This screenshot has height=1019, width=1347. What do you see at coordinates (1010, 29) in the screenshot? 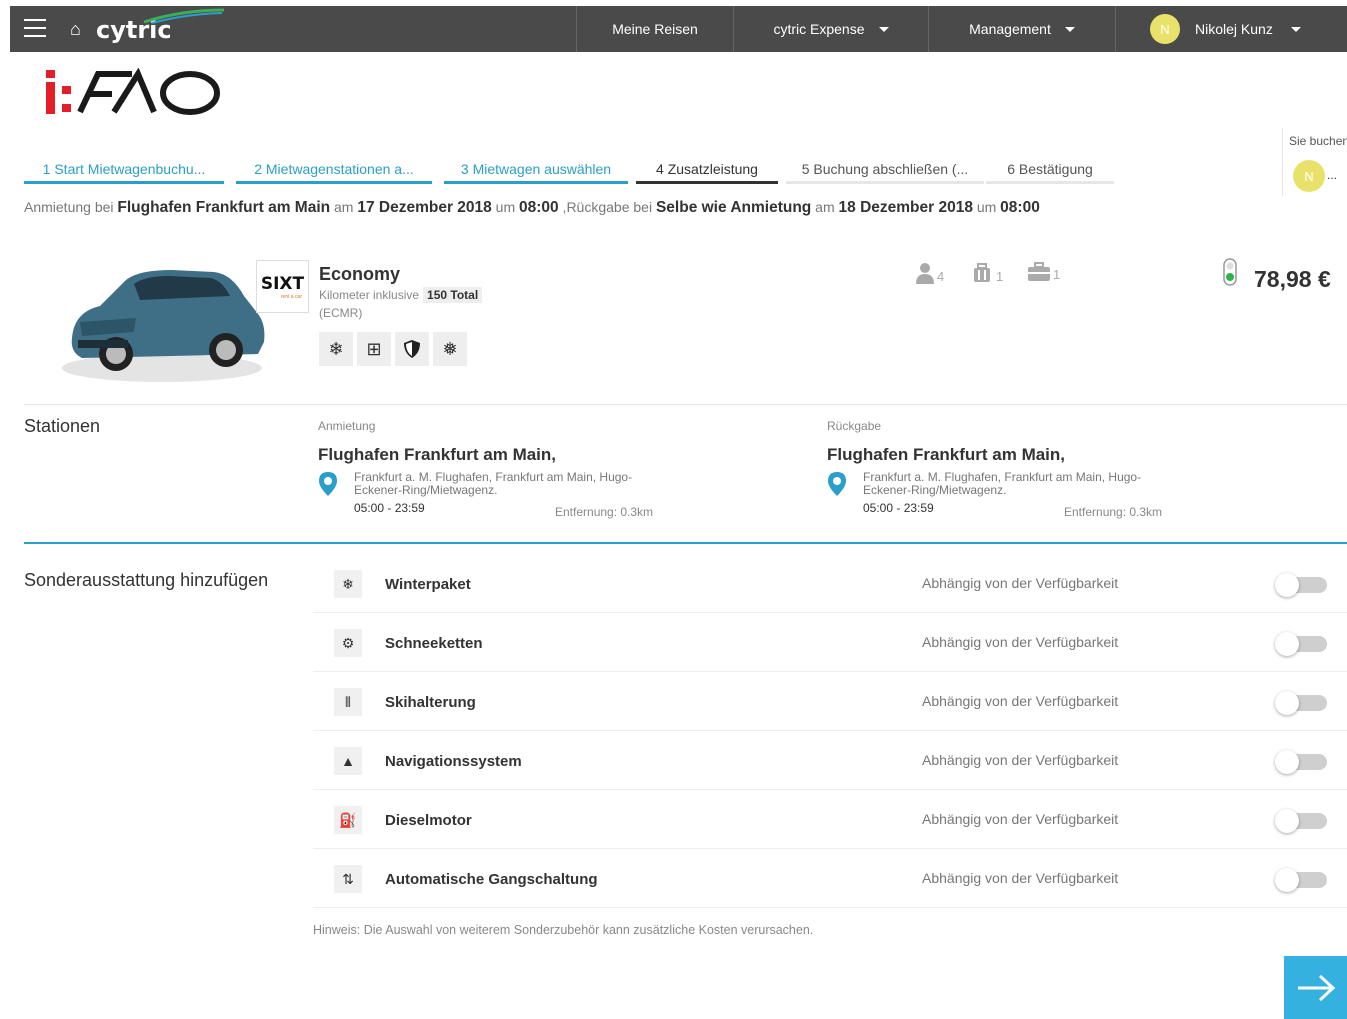
I see `nav-management-label: Management` at bounding box center [1010, 29].